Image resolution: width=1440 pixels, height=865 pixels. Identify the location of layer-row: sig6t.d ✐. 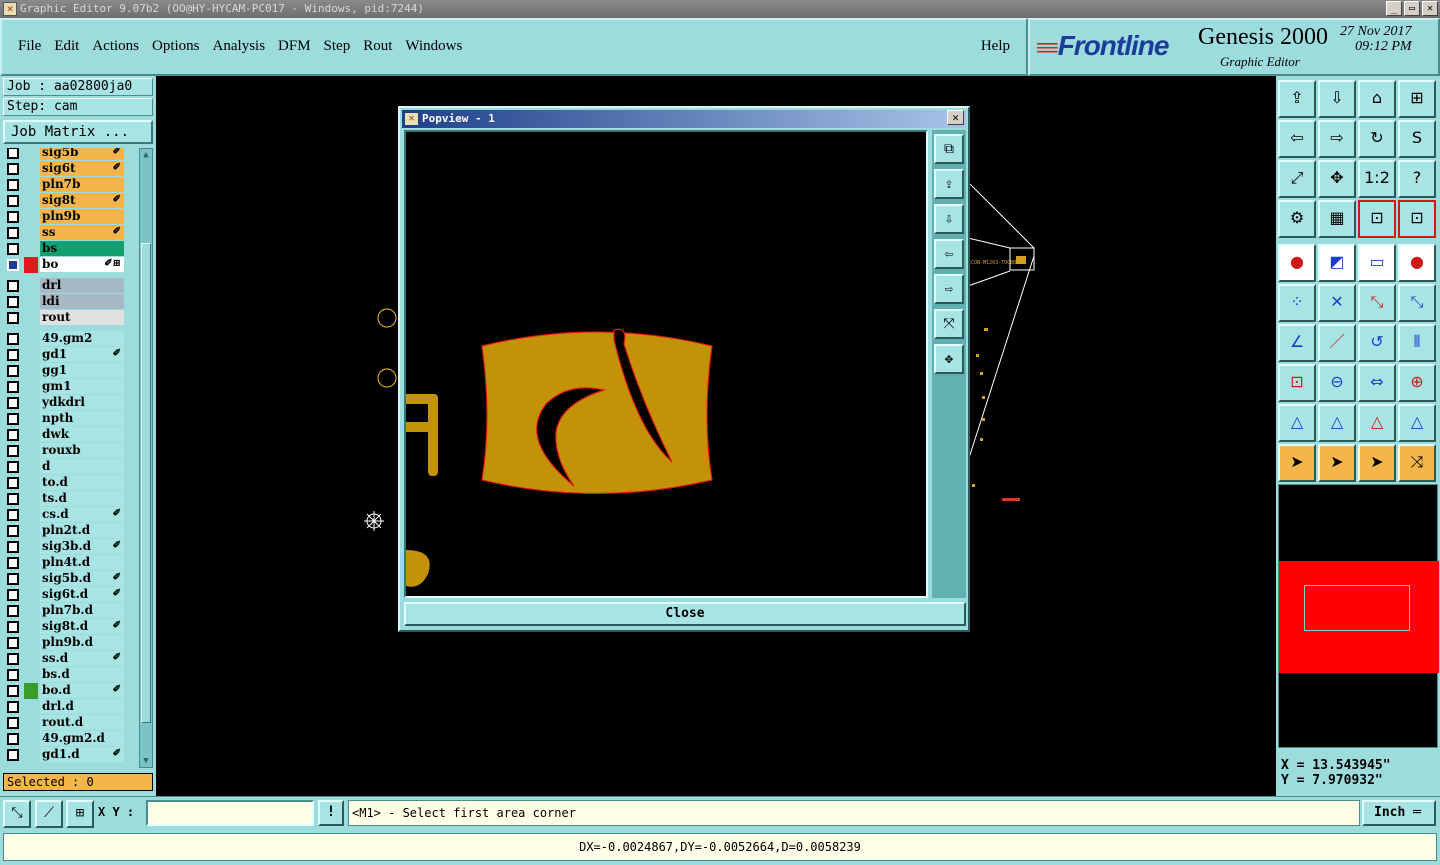
(70, 595).